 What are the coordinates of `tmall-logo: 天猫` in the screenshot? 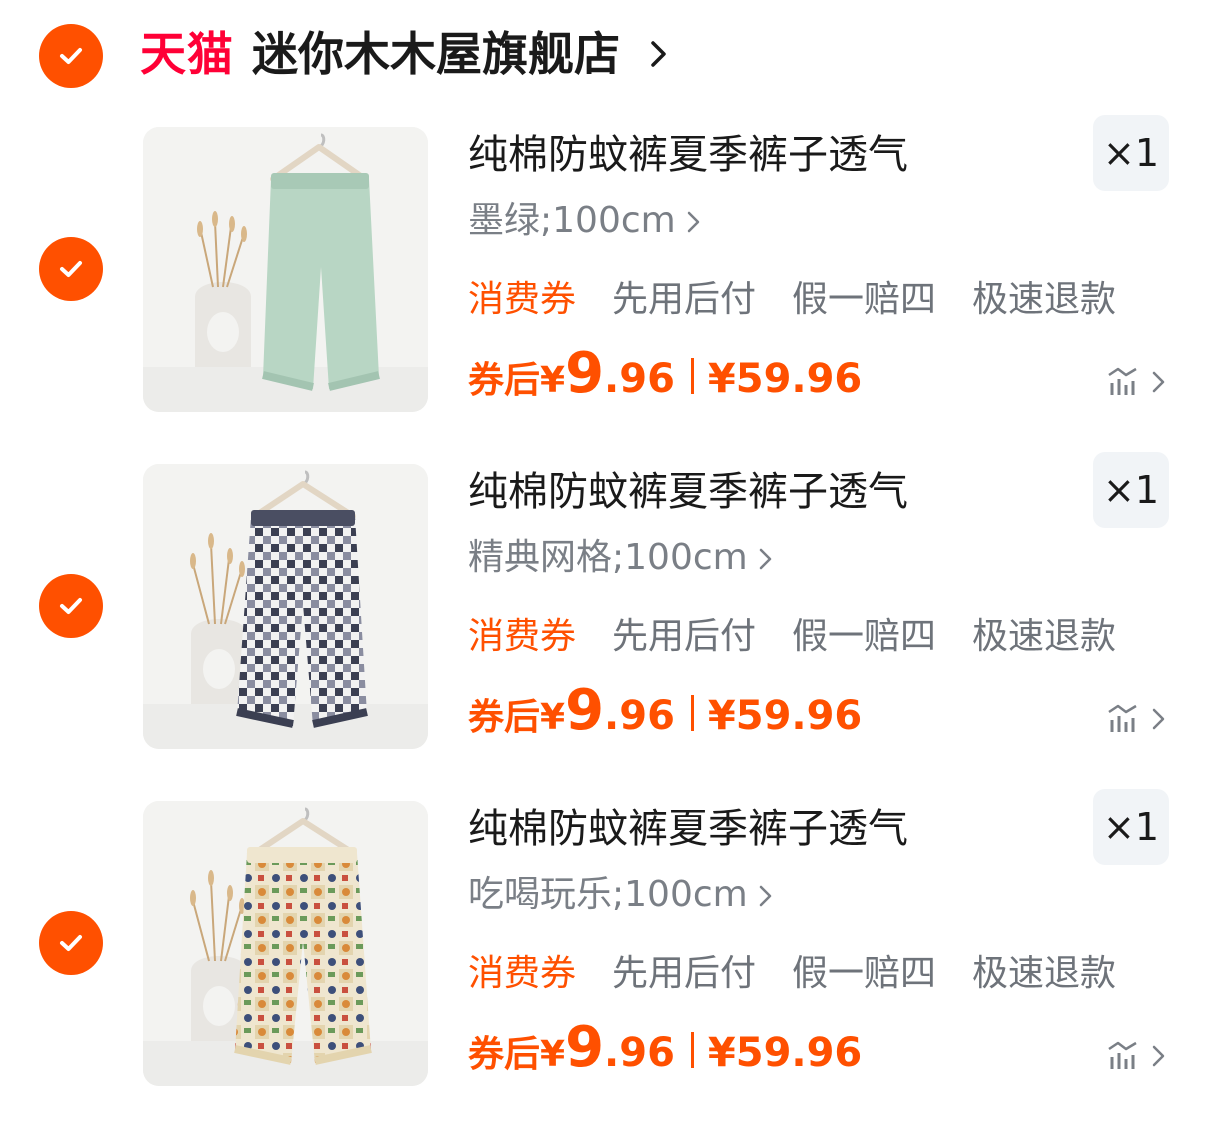 It's located at (187, 54).